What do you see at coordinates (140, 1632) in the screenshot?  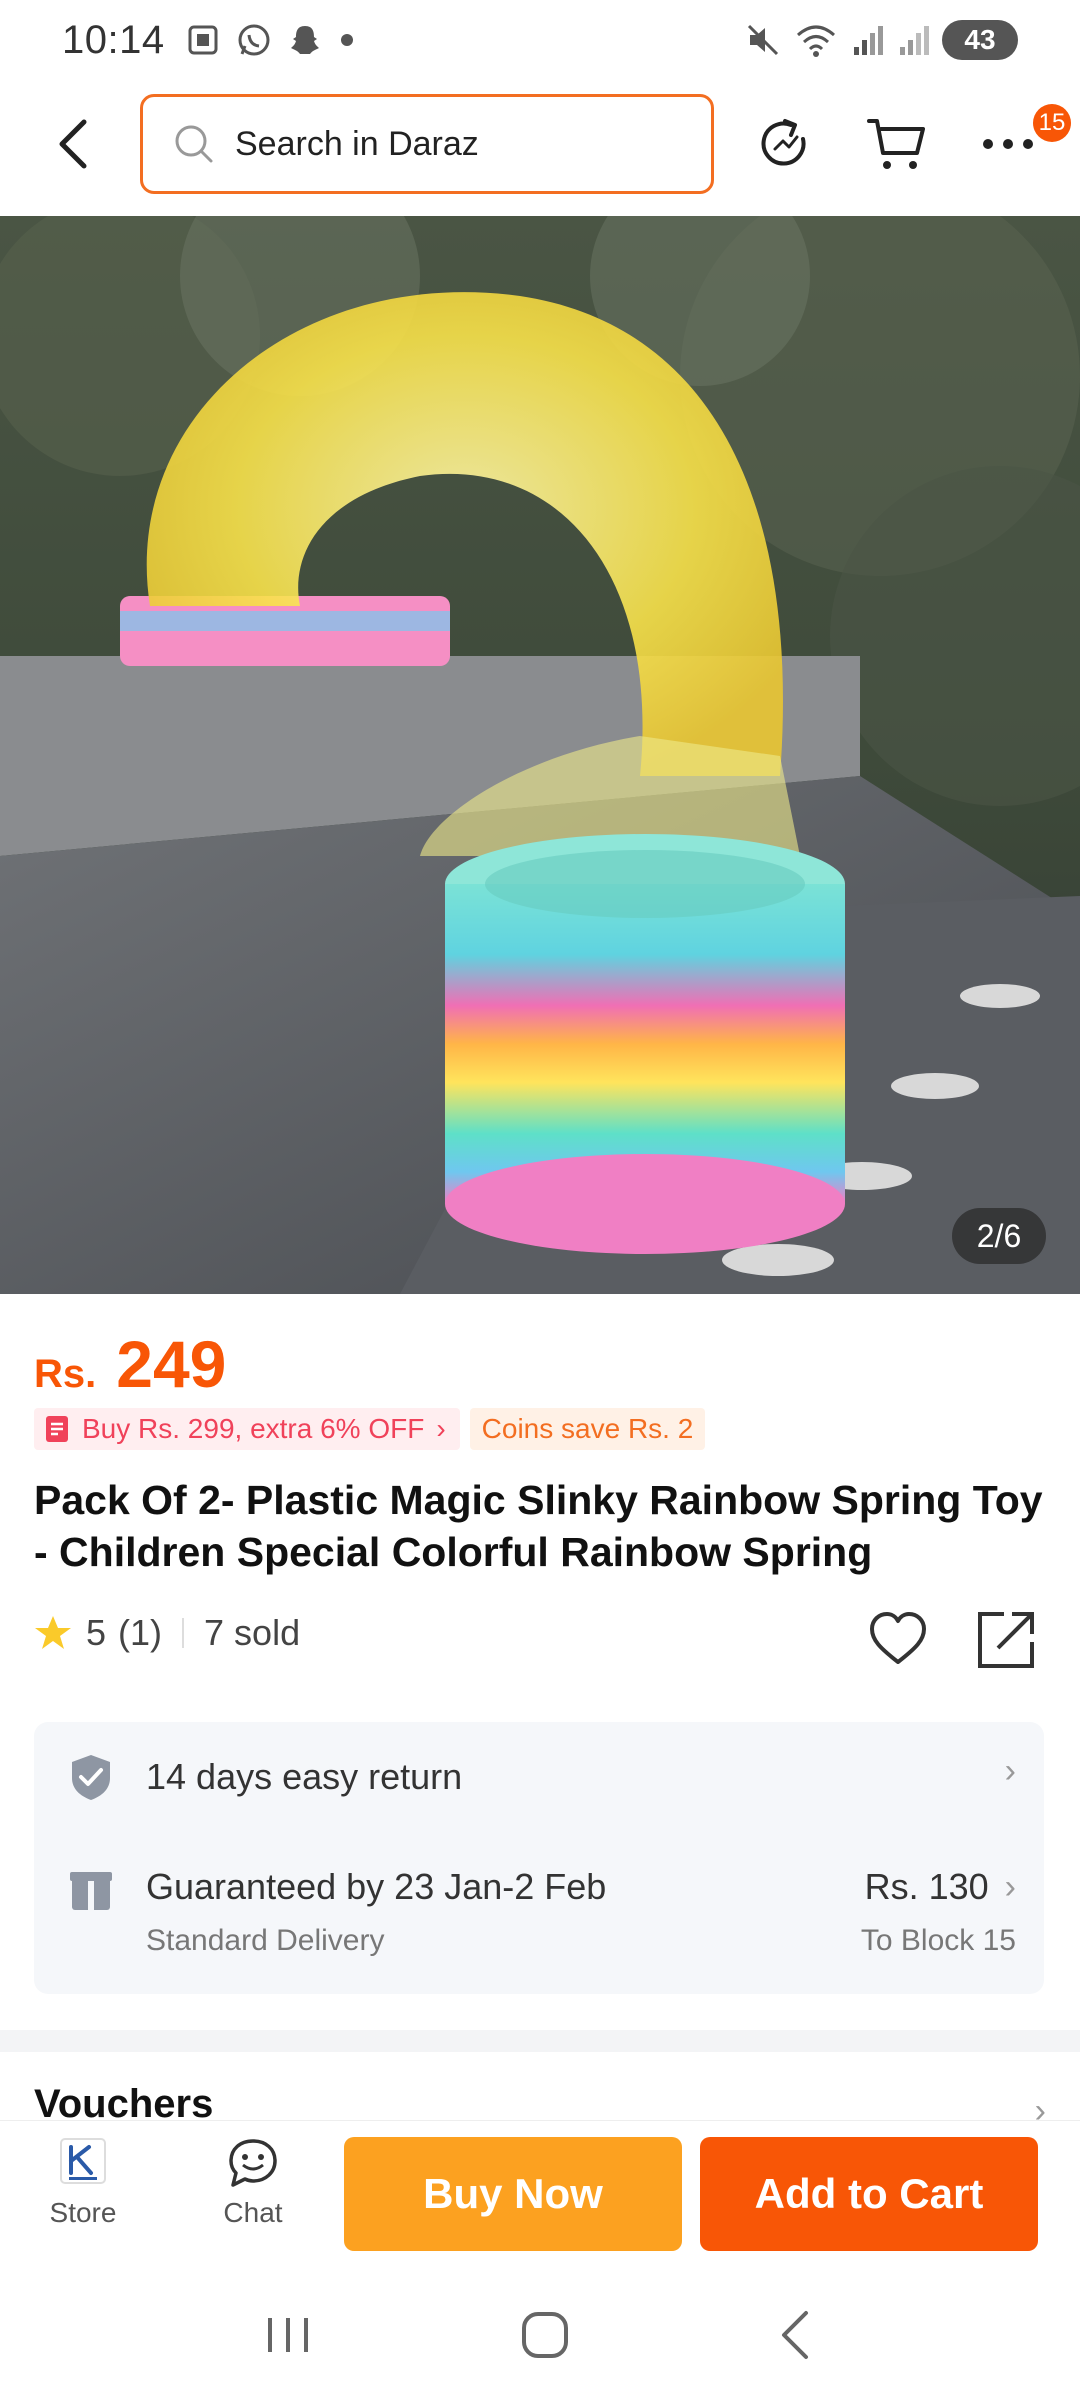 I see `rating-count: (1)` at bounding box center [140, 1632].